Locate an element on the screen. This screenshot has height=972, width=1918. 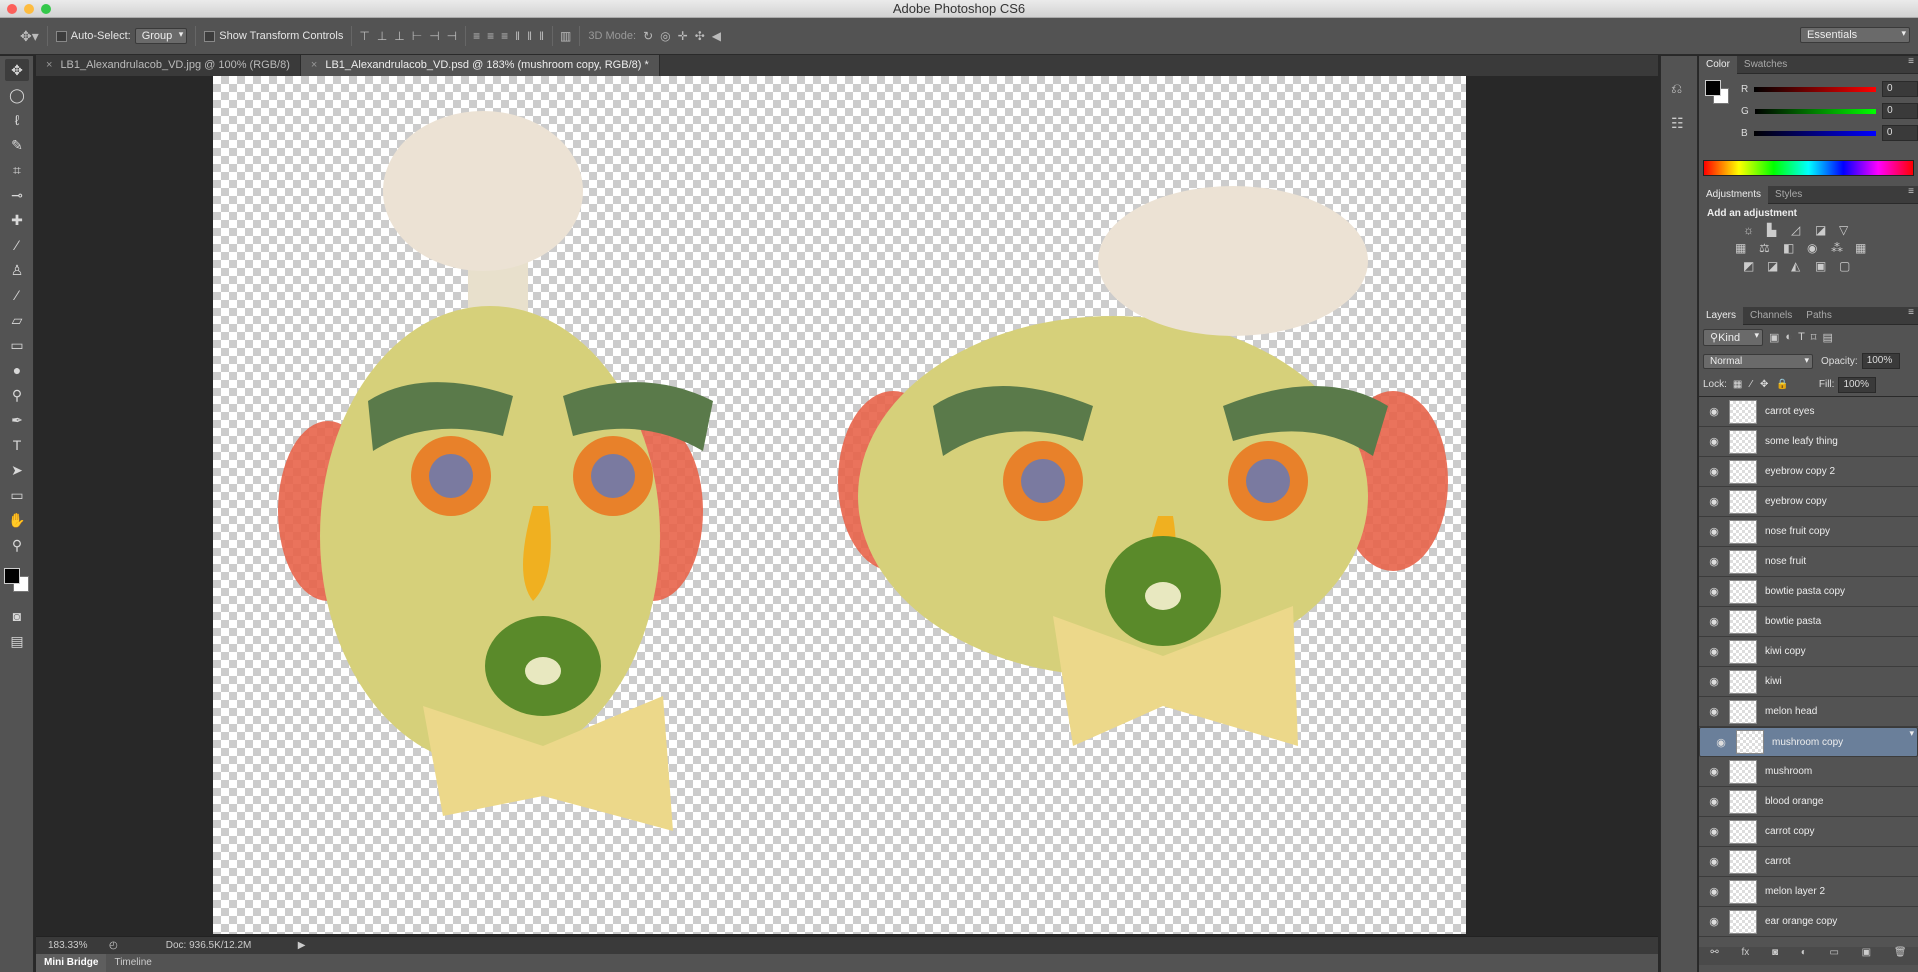
align-bottom-icon: ⊥ is located at coordinates (399, 36).